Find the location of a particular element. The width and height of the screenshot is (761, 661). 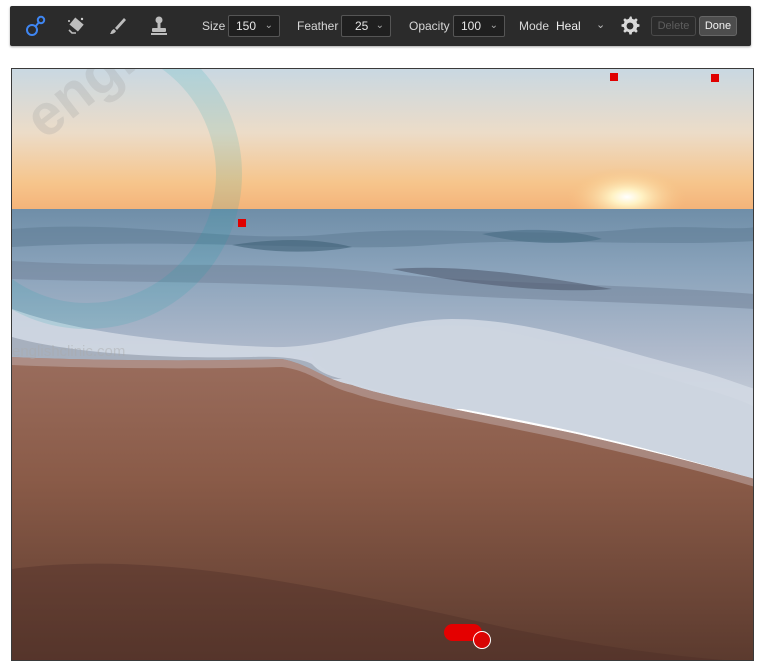

opacity-dropdown: 100 ⌄ is located at coordinates (479, 26).